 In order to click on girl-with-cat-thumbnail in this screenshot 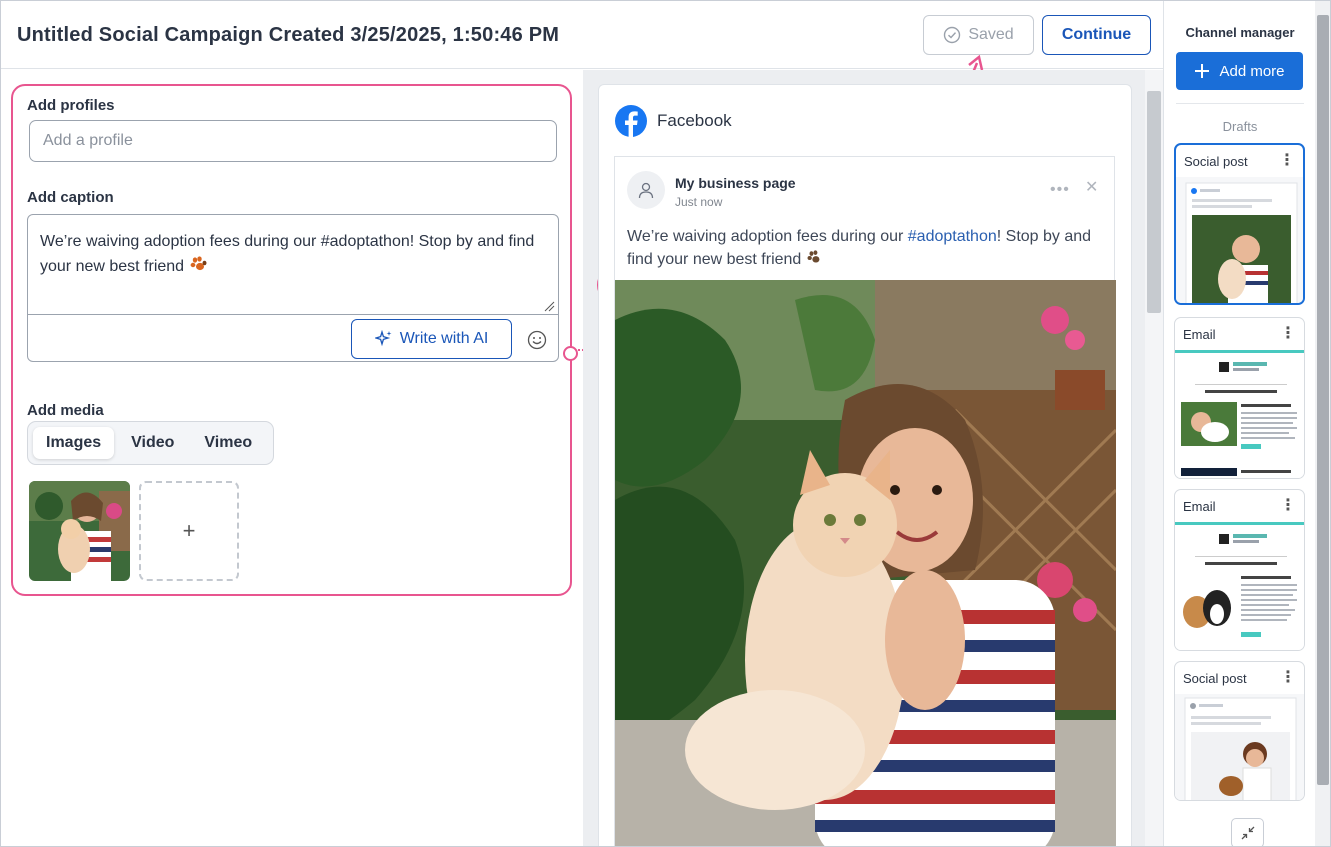, I will do `click(79, 531)`.